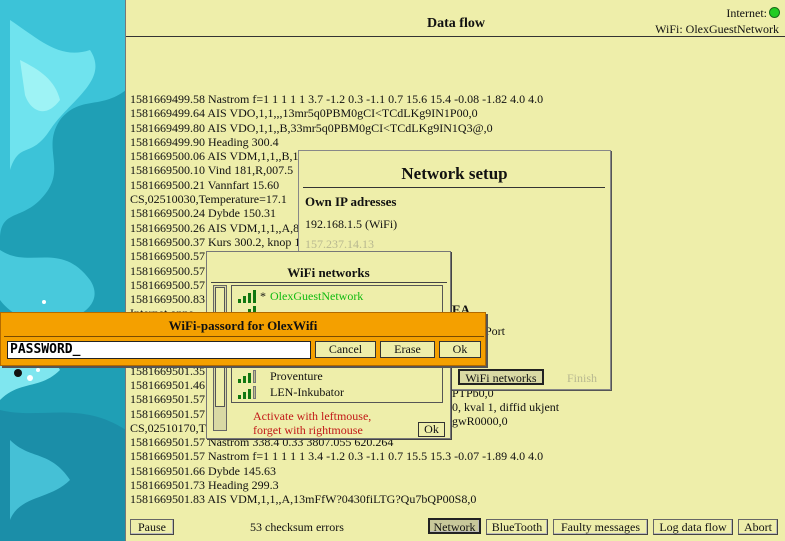  I want to click on internet-status-label: Internet:, so click(746, 13).